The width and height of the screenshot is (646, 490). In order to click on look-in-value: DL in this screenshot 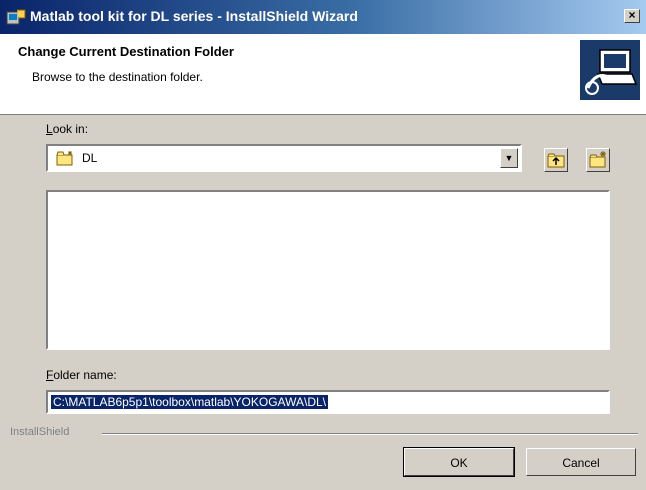, I will do `click(90, 158)`.